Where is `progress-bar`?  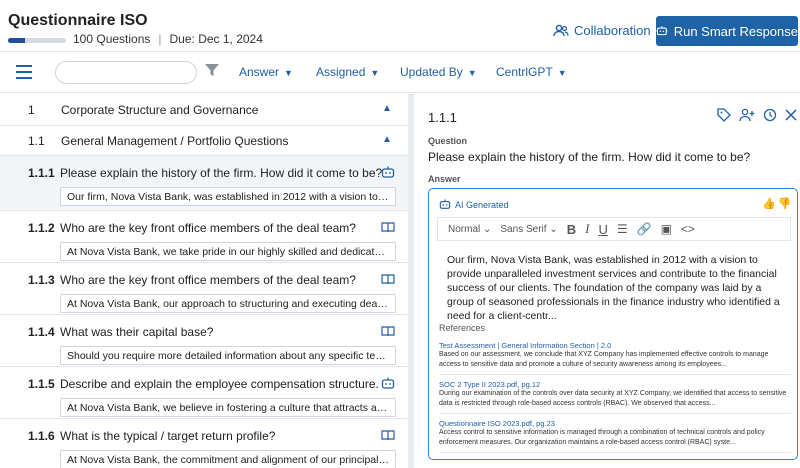 progress-bar is located at coordinates (37, 40).